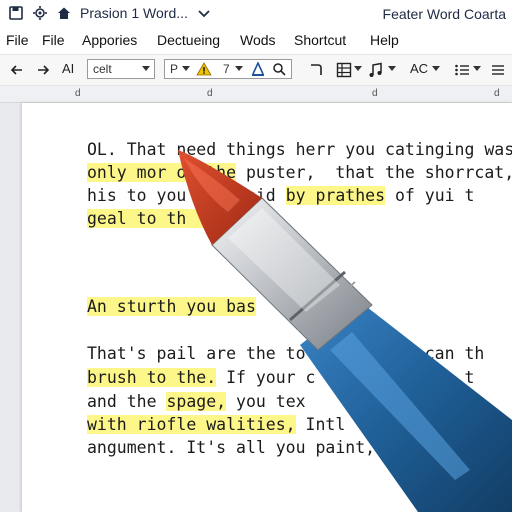 The width and height of the screenshot is (512, 512). Describe the element at coordinates (109, 40) in the screenshot. I see `menu-appories: Appories` at that location.